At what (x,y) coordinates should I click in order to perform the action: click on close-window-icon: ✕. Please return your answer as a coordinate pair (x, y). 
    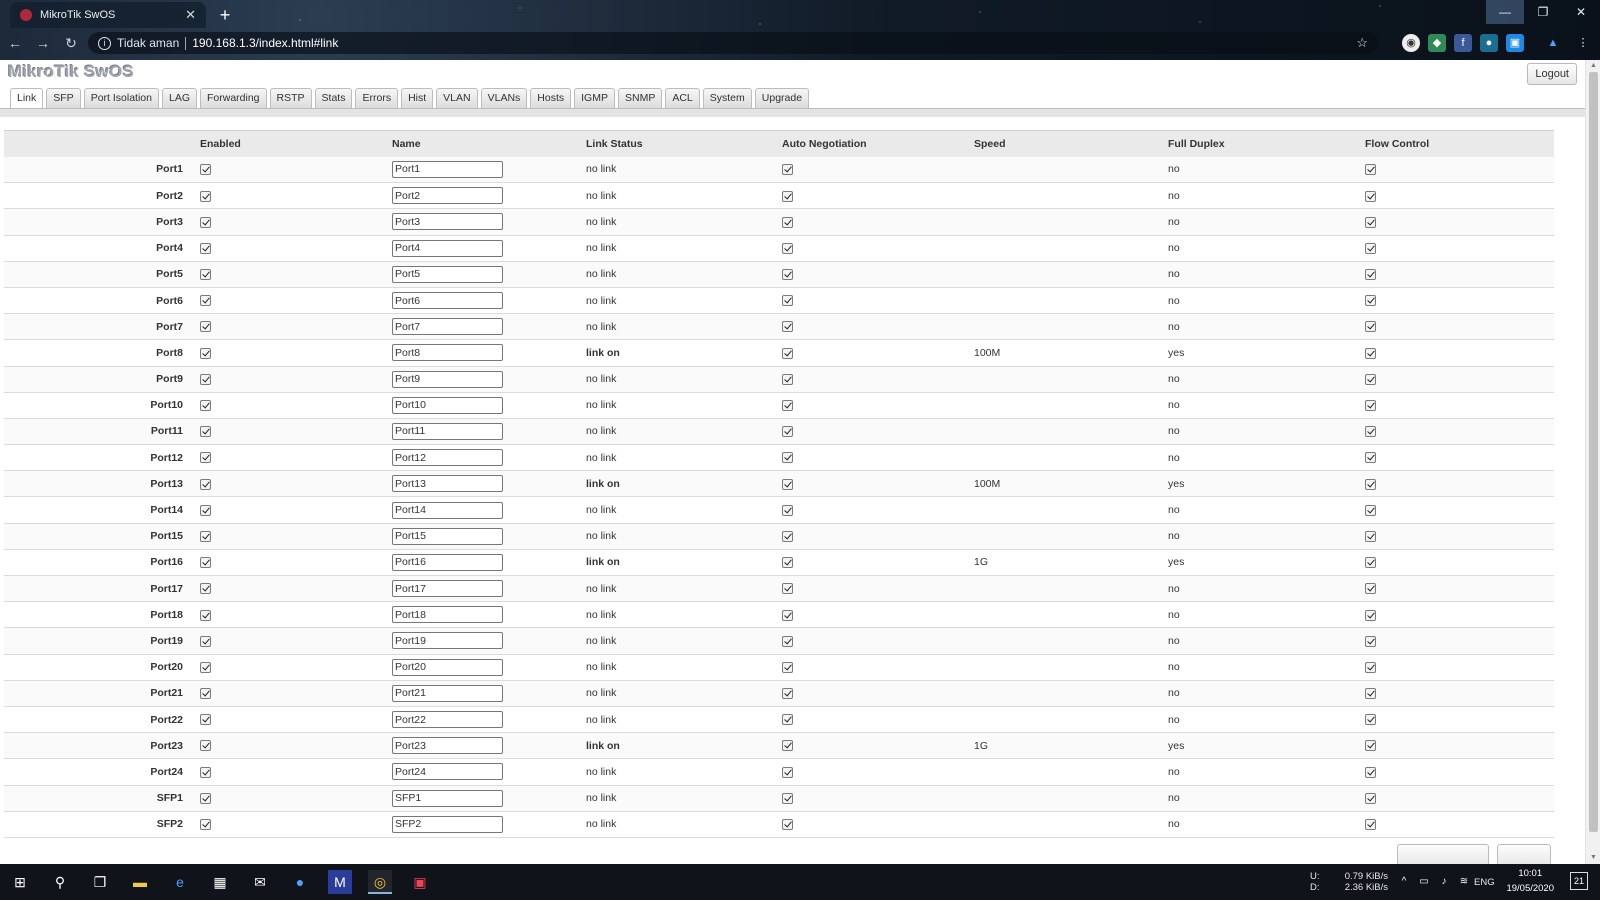
    Looking at the image, I should click on (1581, 12).